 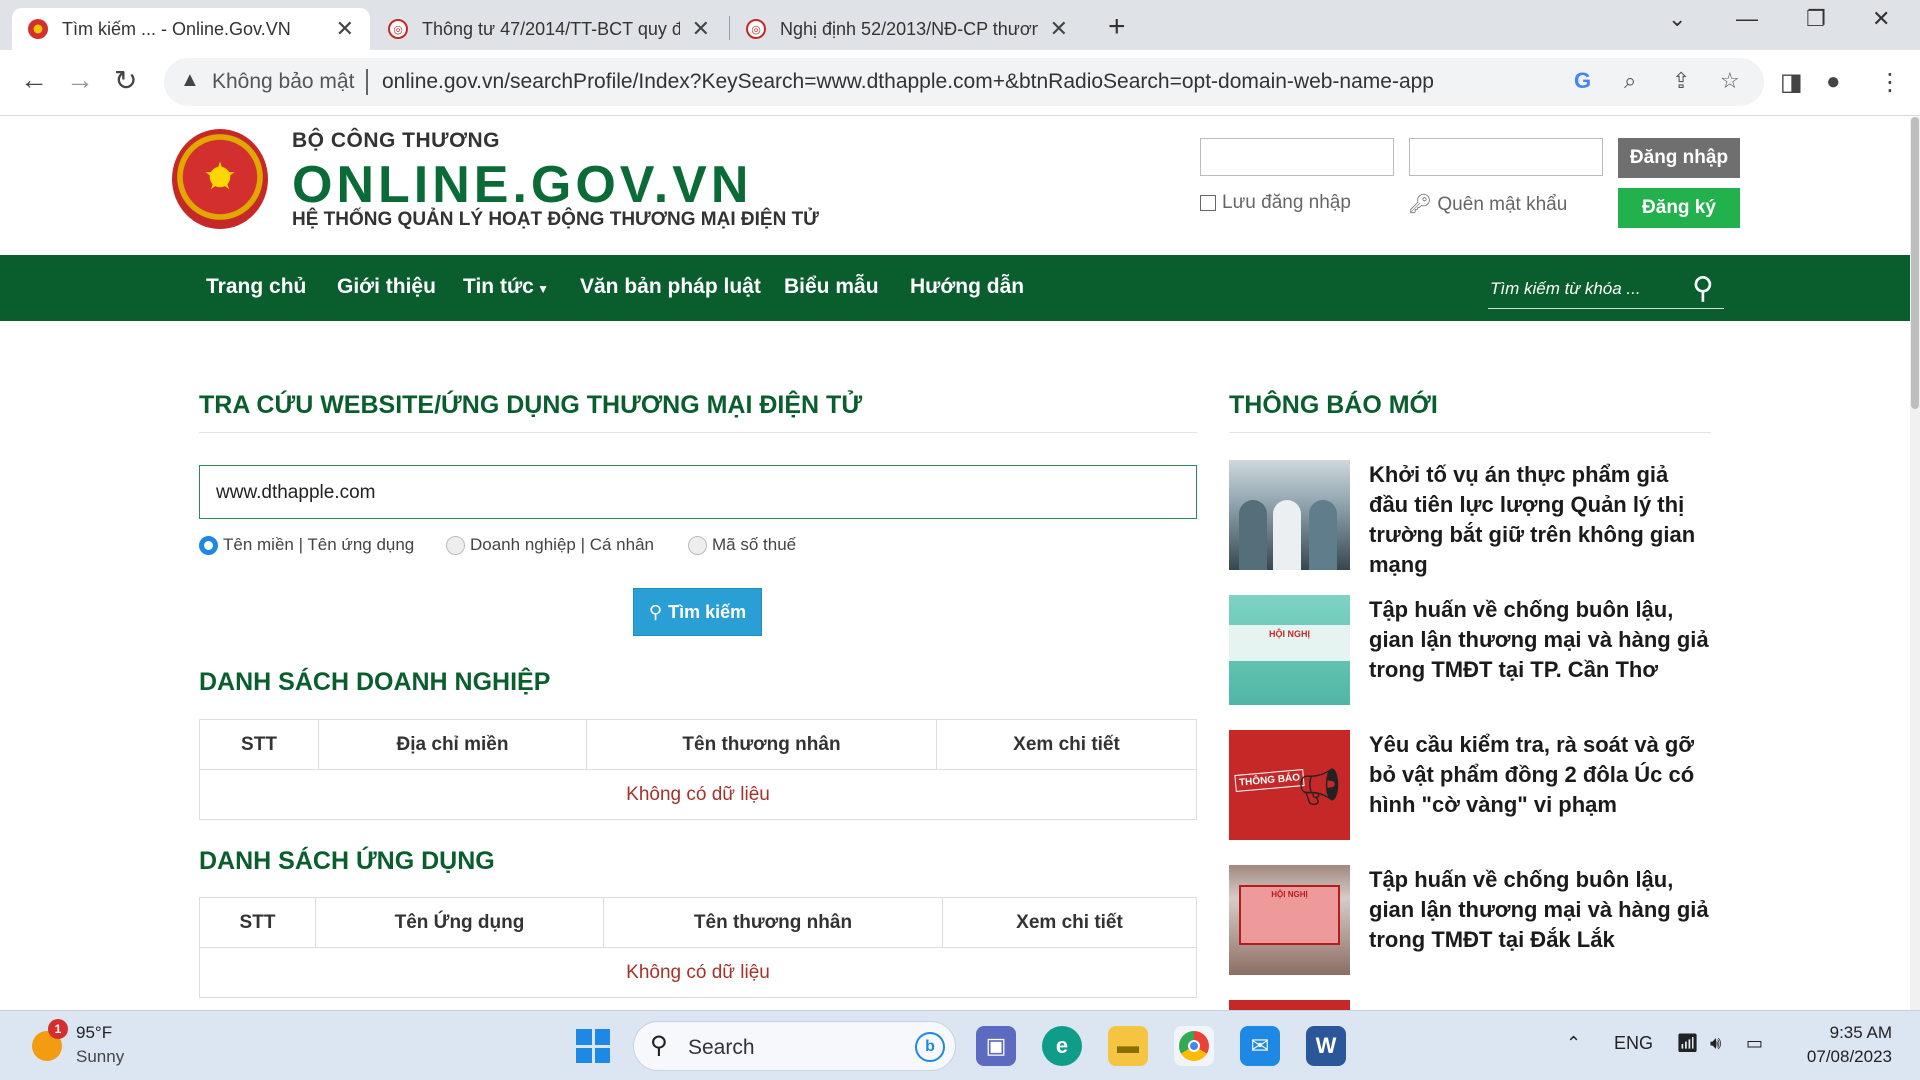 I want to click on weather-condition: Sunny, so click(x=100, y=1057).